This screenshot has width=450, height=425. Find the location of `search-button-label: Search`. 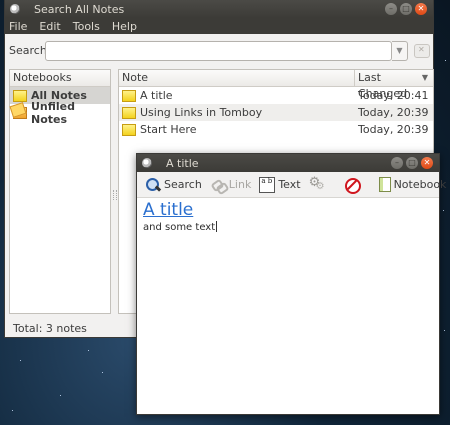

search-button-label: Search is located at coordinates (183, 184).